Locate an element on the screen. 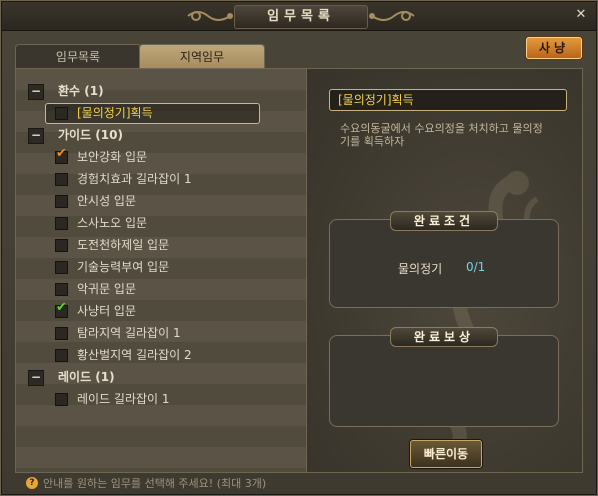 The image size is (598, 496). quest-item: 악귀문 입문 is located at coordinates (161, 289).